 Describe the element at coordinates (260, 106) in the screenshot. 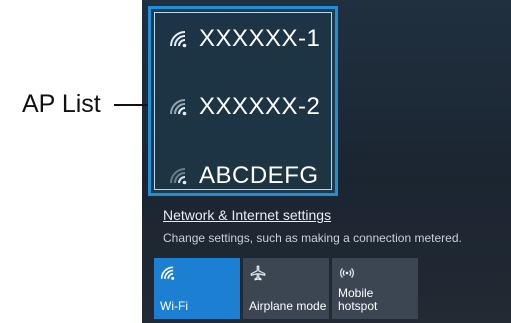

I see `wifi-network-name: XXXXXX-2` at that location.